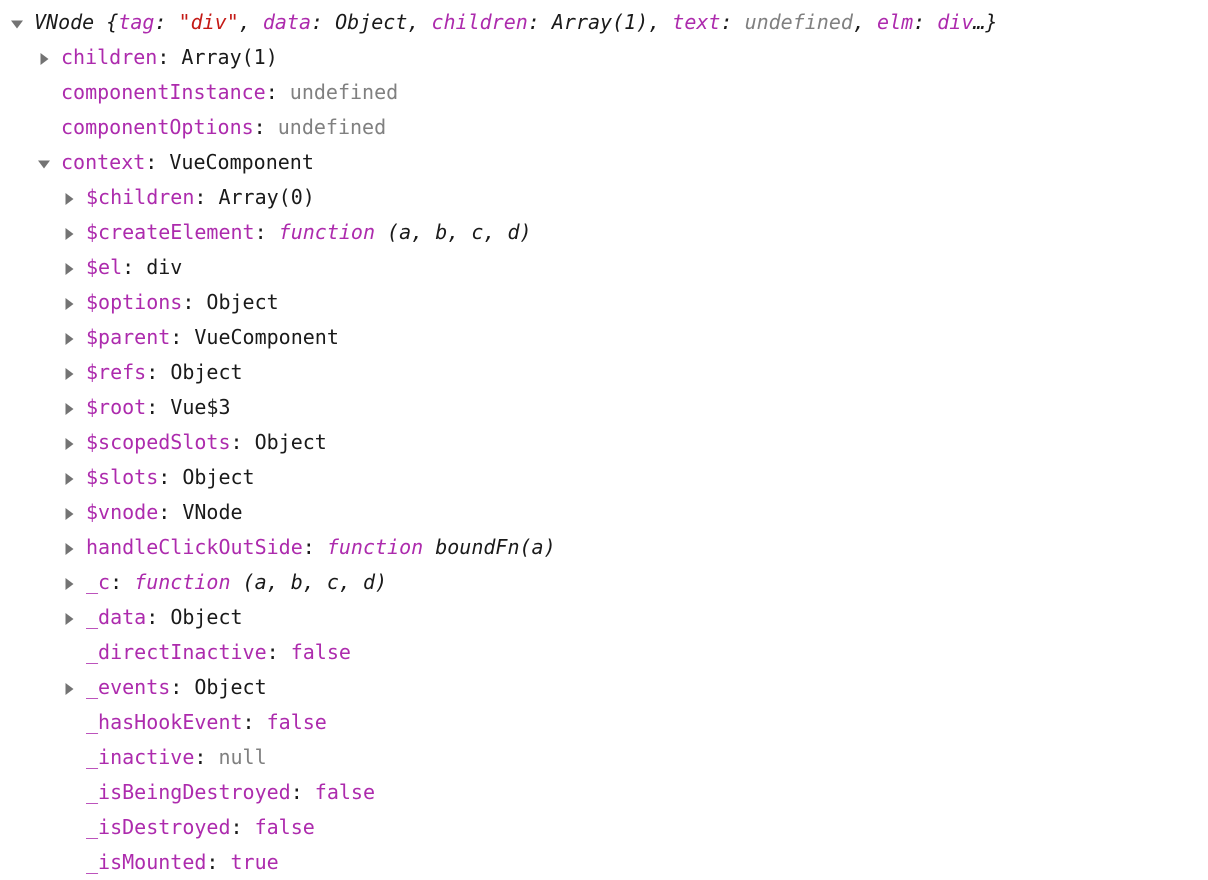  Describe the element at coordinates (604, 582) in the screenshot. I see `property-row-c: _c: function (a, b, c, d)` at that location.